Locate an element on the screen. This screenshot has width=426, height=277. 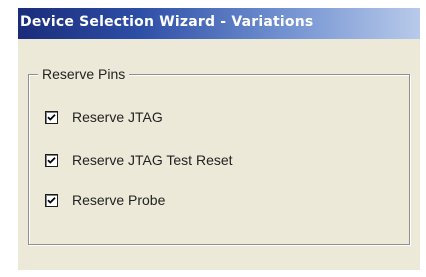
reserve-probe-option: Reserve Probe is located at coordinates (105, 200).